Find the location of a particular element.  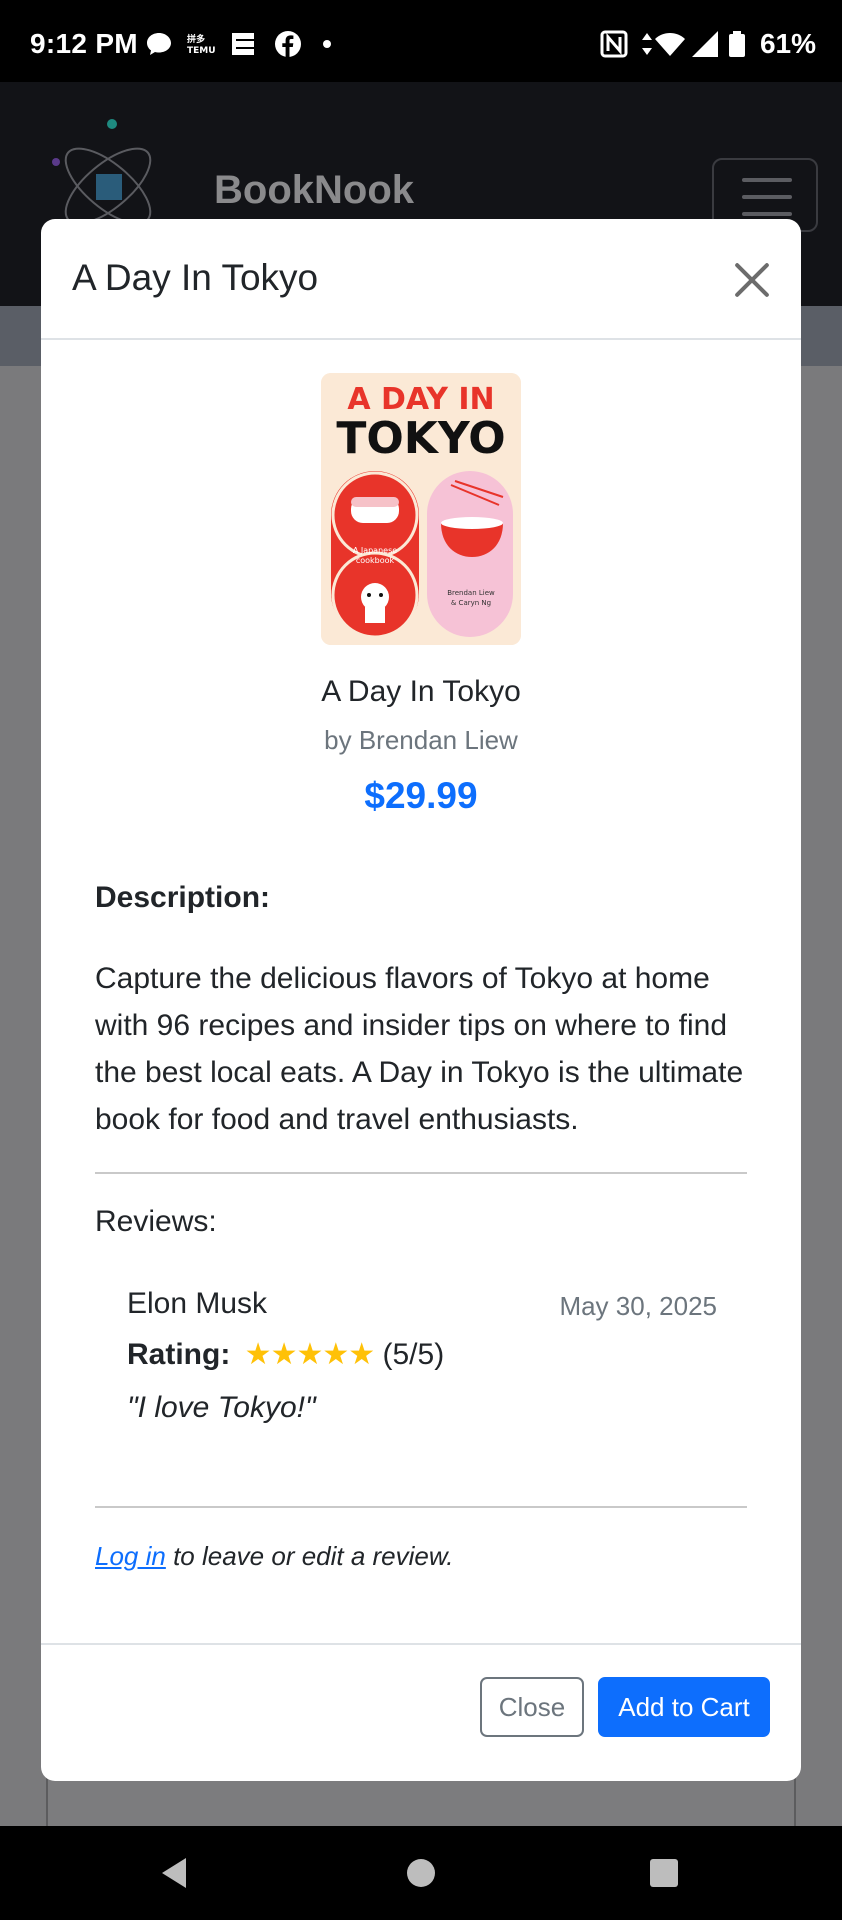

review-date: May 30, 2025 is located at coordinates (638, 1306).